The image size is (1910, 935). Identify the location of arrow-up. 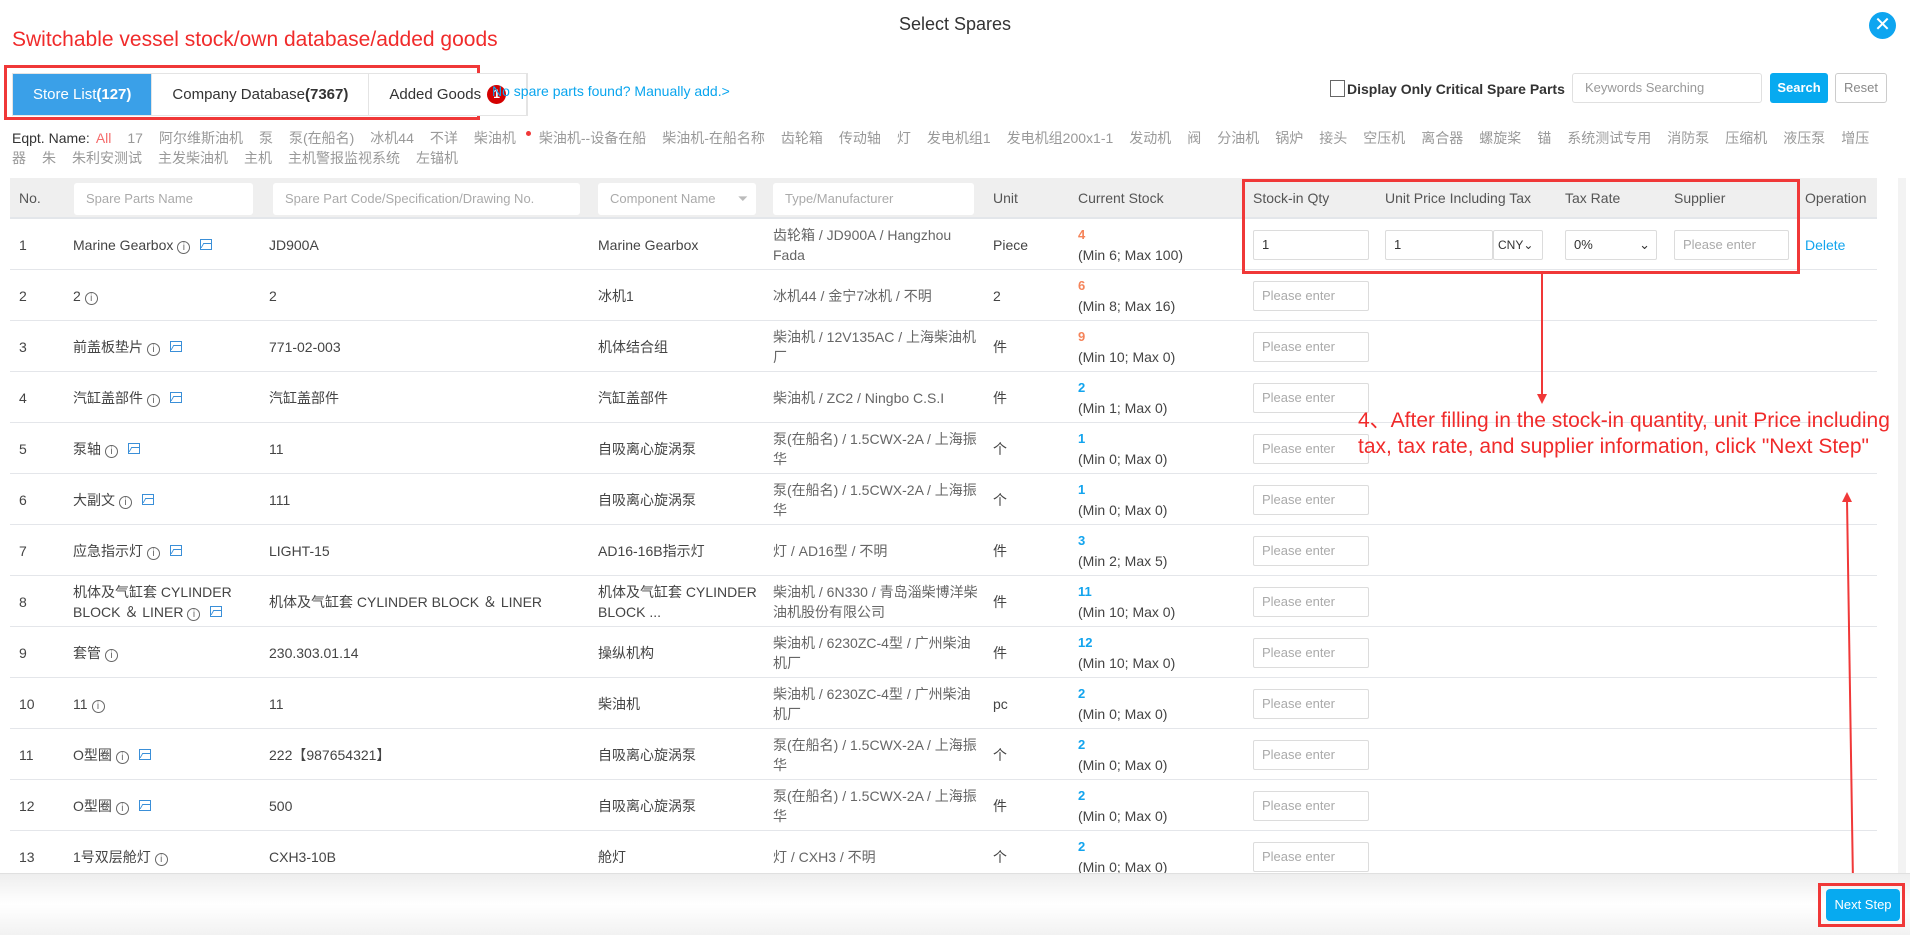
(1850, 691).